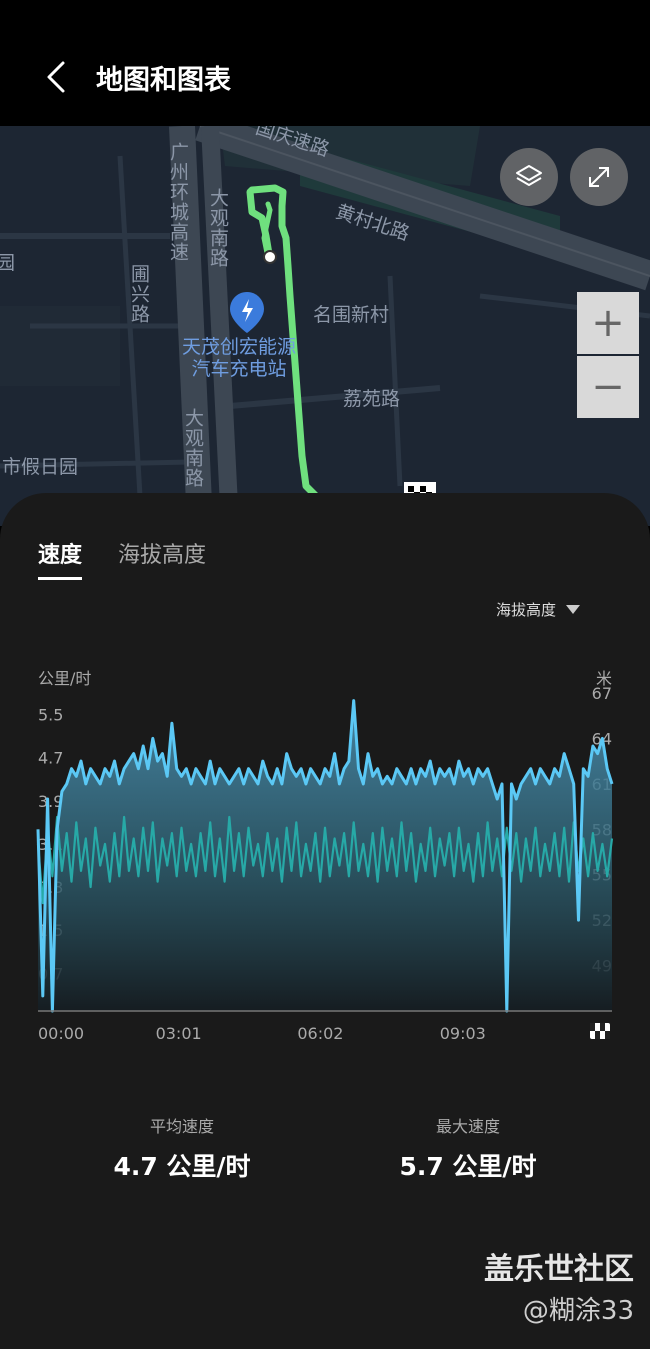 The image size is (650, 1349). I want to click on map-expand-button, so click(599, 177).